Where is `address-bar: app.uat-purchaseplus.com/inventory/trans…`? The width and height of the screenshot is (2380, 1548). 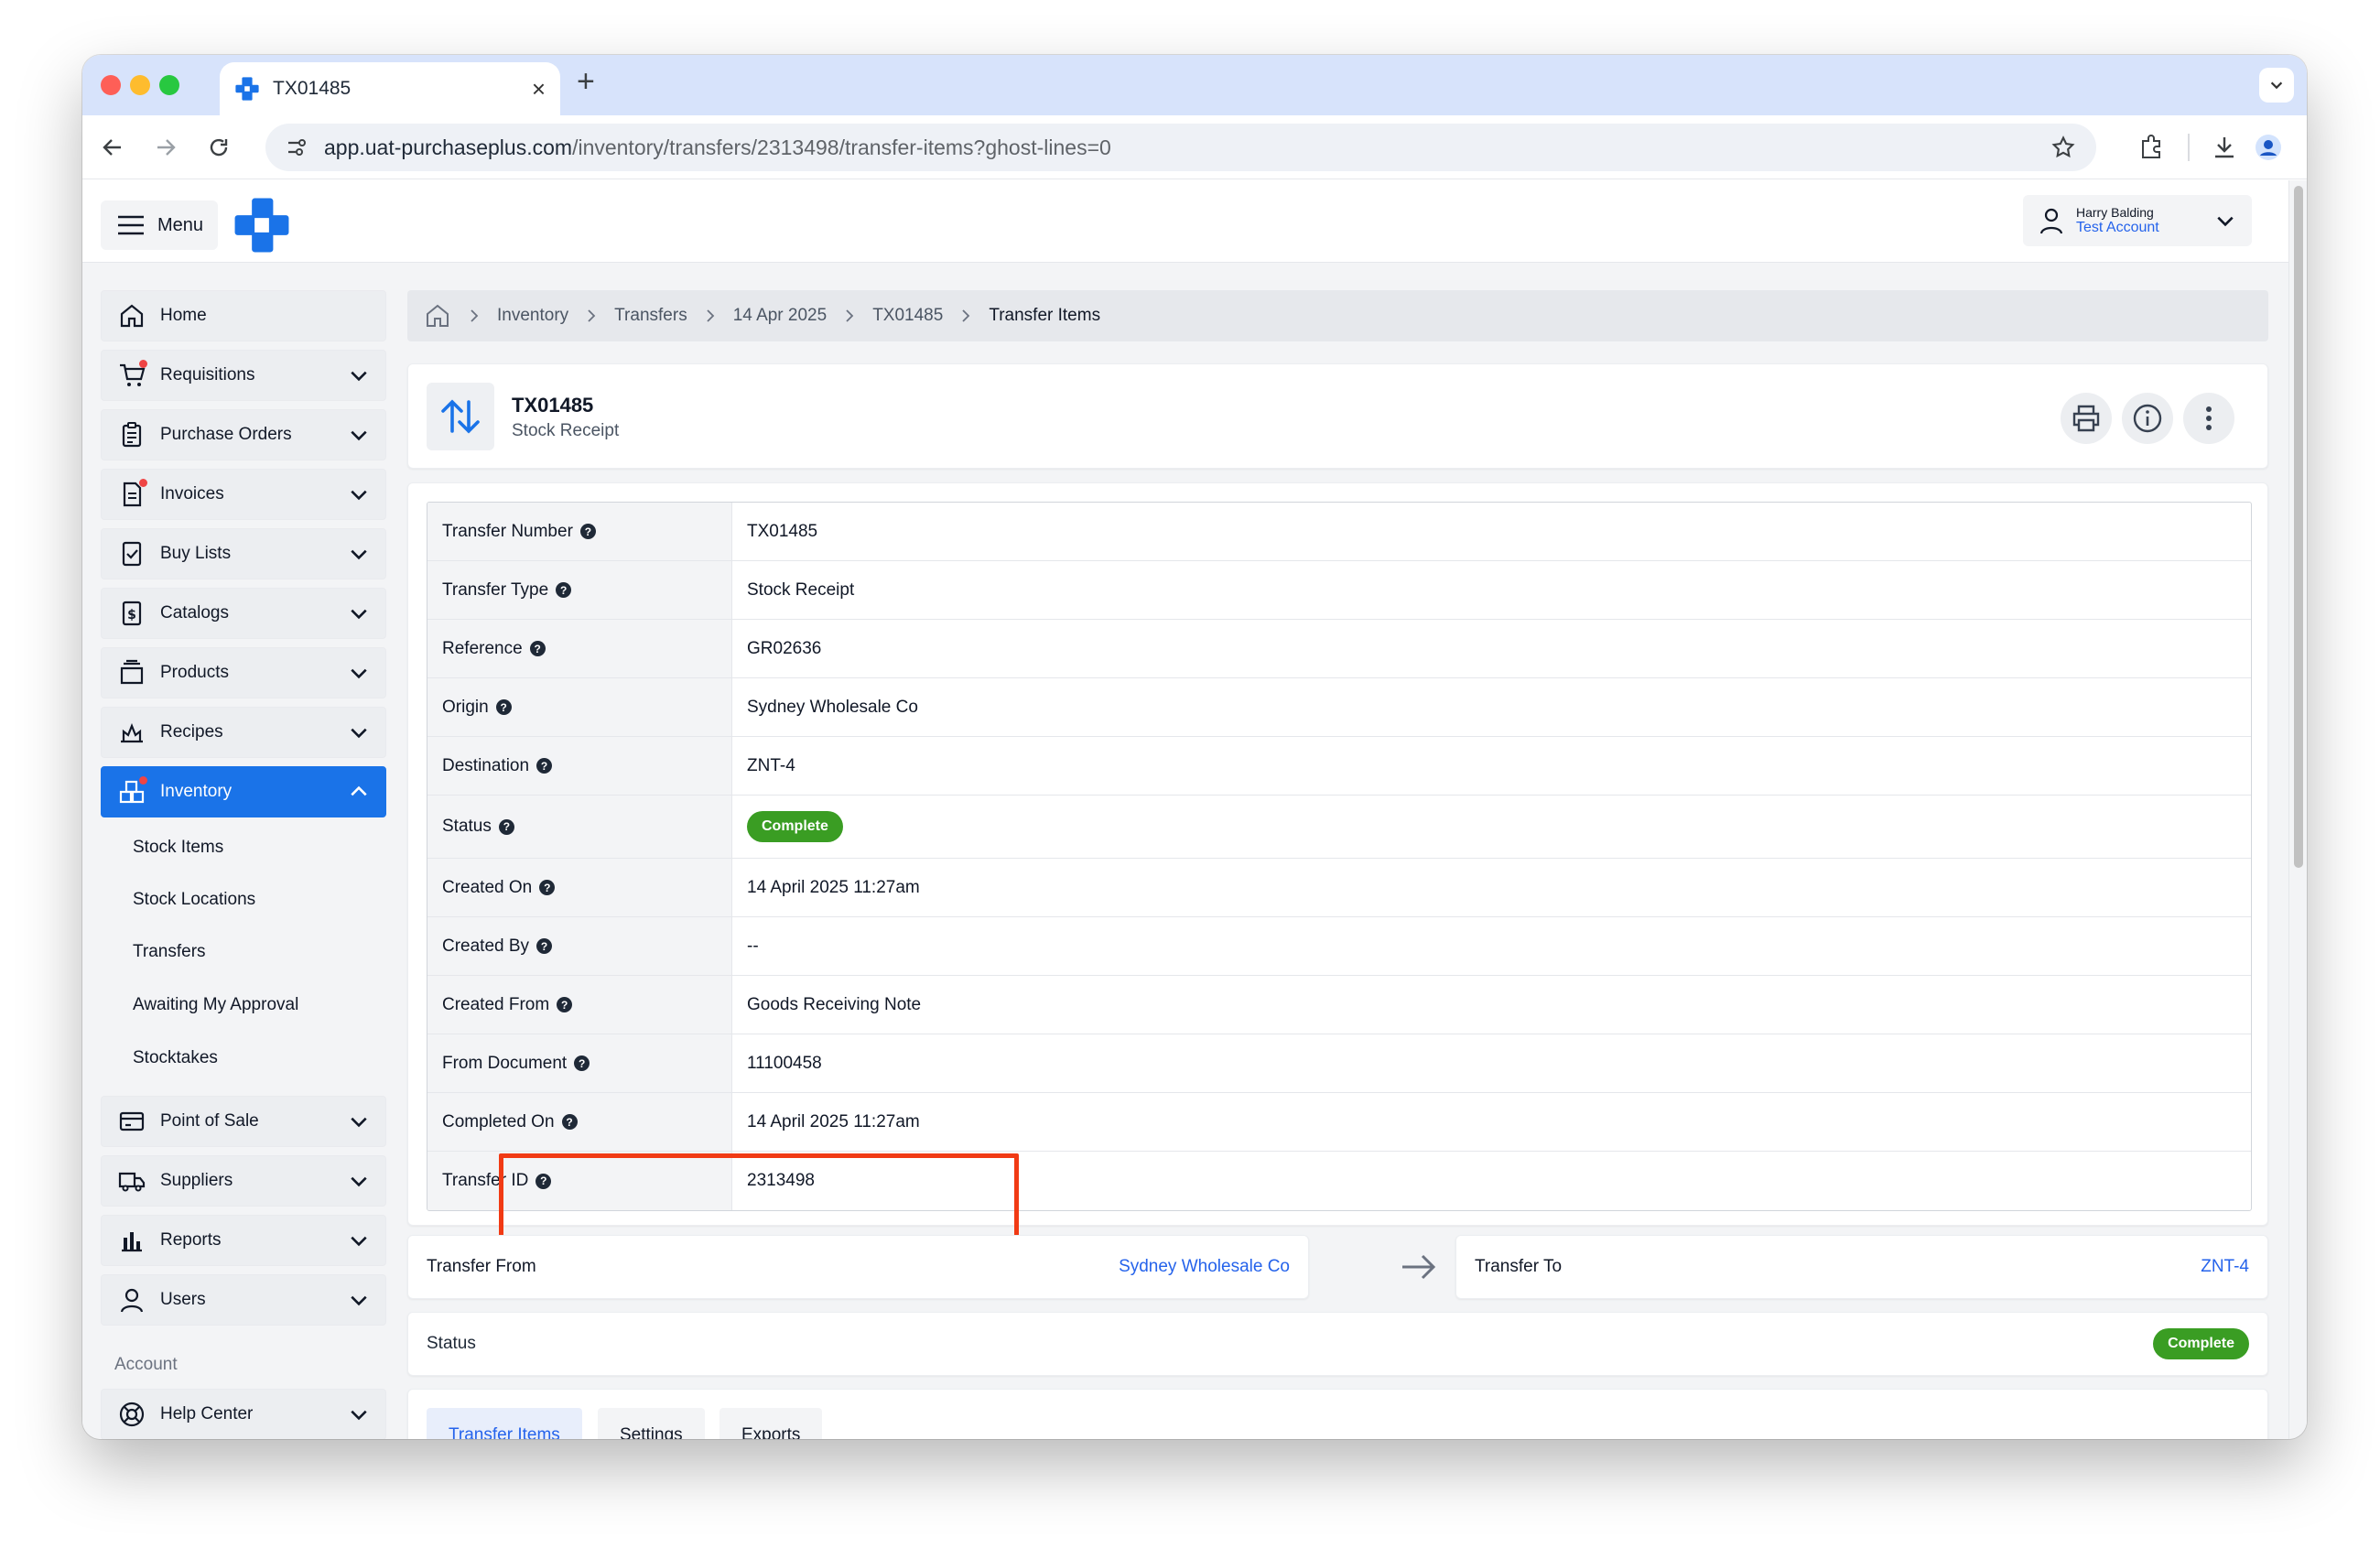 address-bar: app.uat-purchaseplus.com/inventory/trans… is located at coordinates (1180, 147).